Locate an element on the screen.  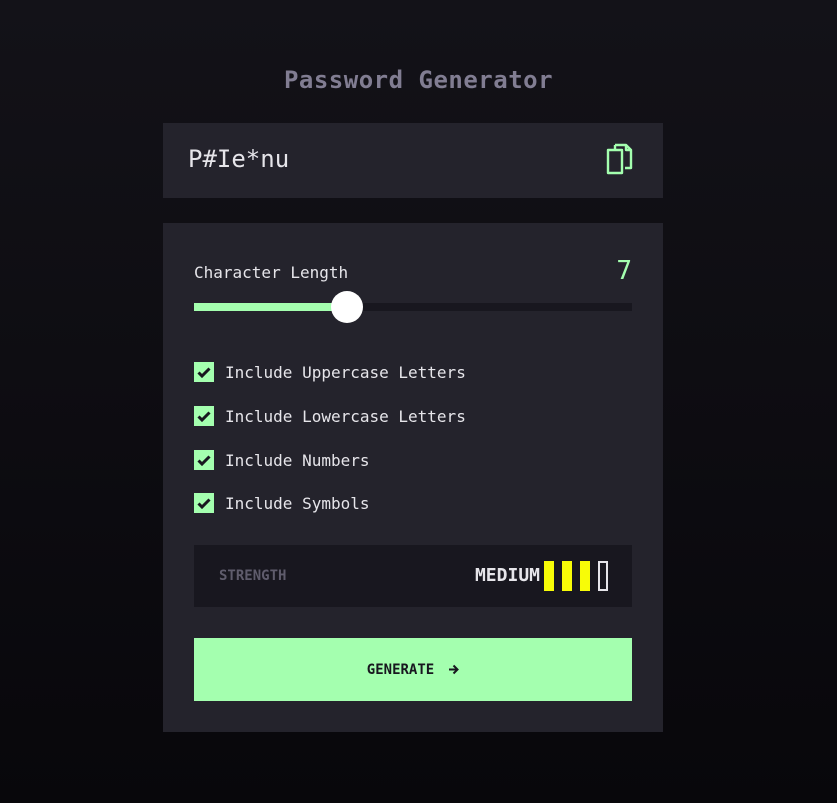
symbols-checkbox is located at coordinates (204, 503).